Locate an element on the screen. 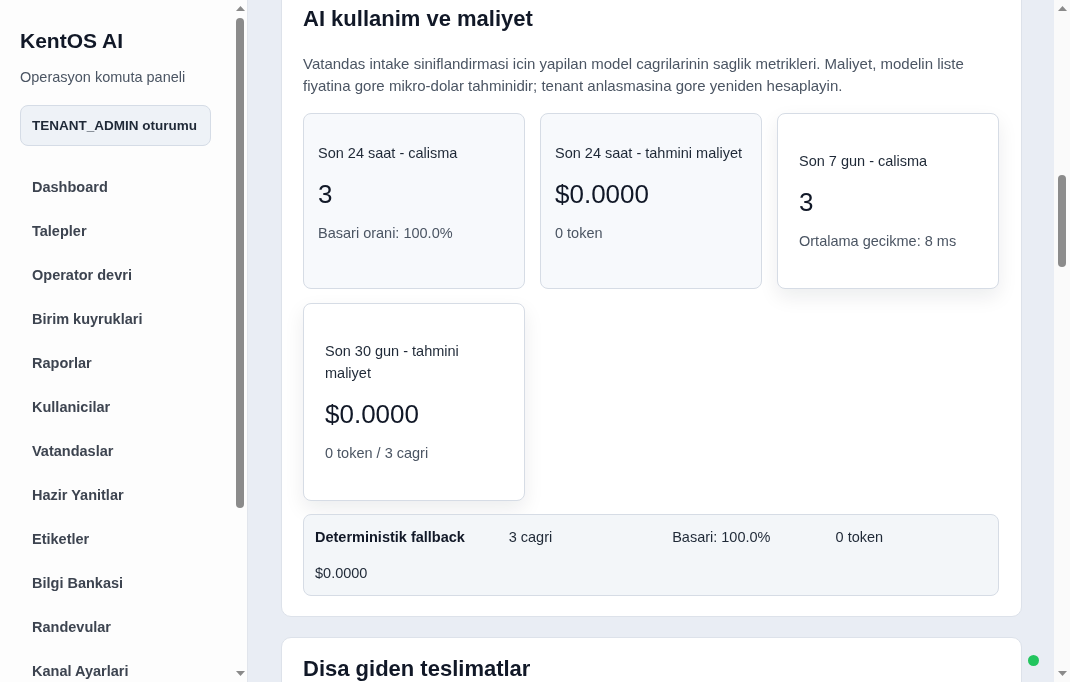 This screenshot has height=682, width=1070. nav-link: Kullanicilar is located at coordinates (115, 407).